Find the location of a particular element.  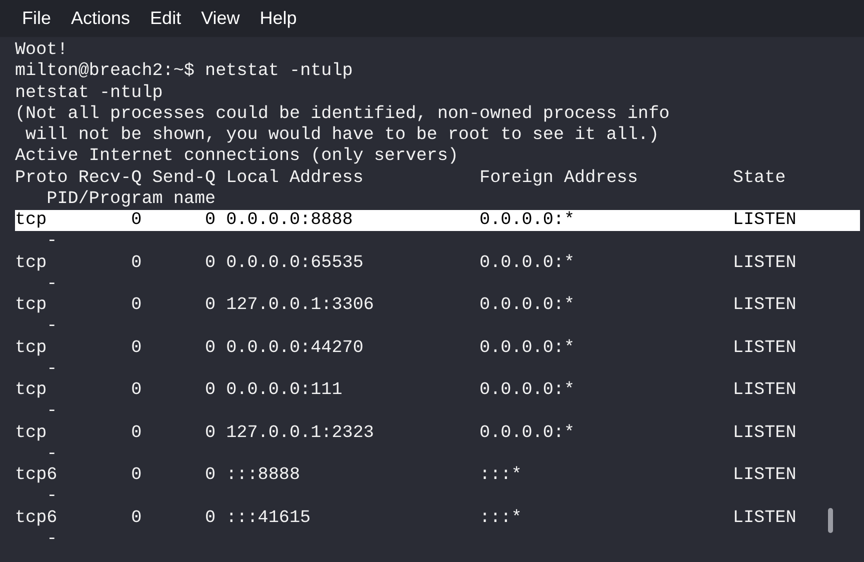

table-cell-text: :::8888 is located at coordinates (262, 475).